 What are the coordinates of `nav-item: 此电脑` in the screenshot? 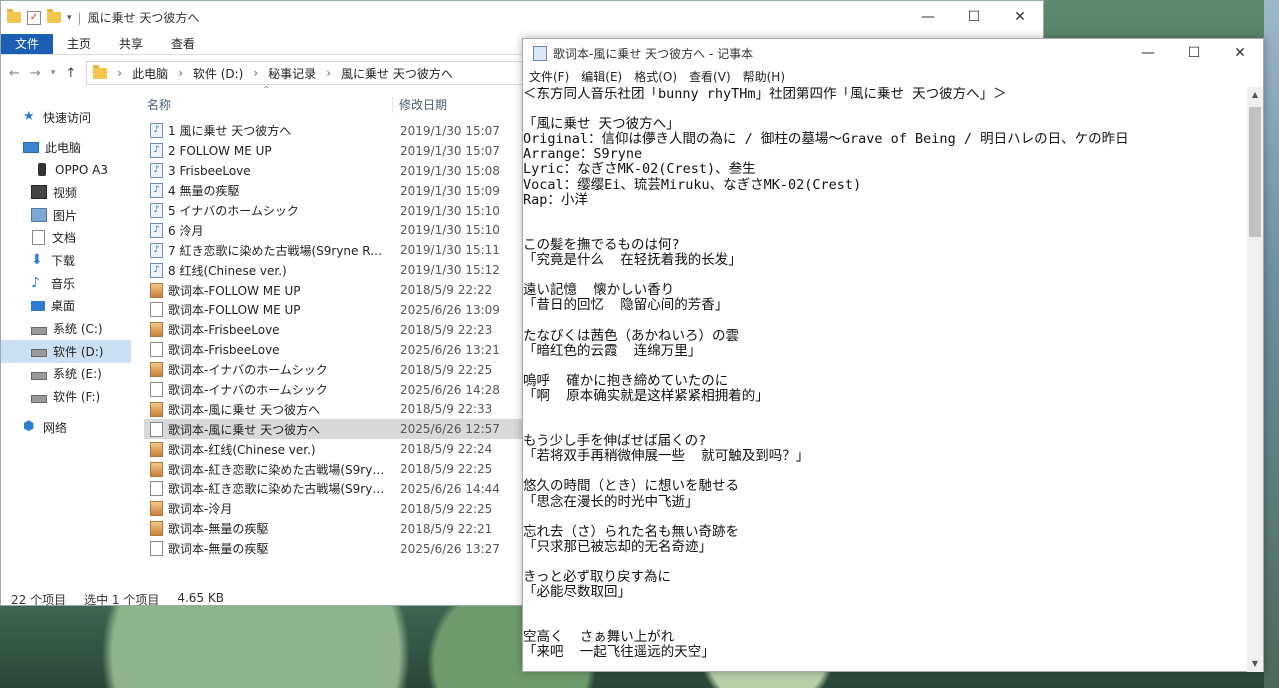 It's located at (66, 147).